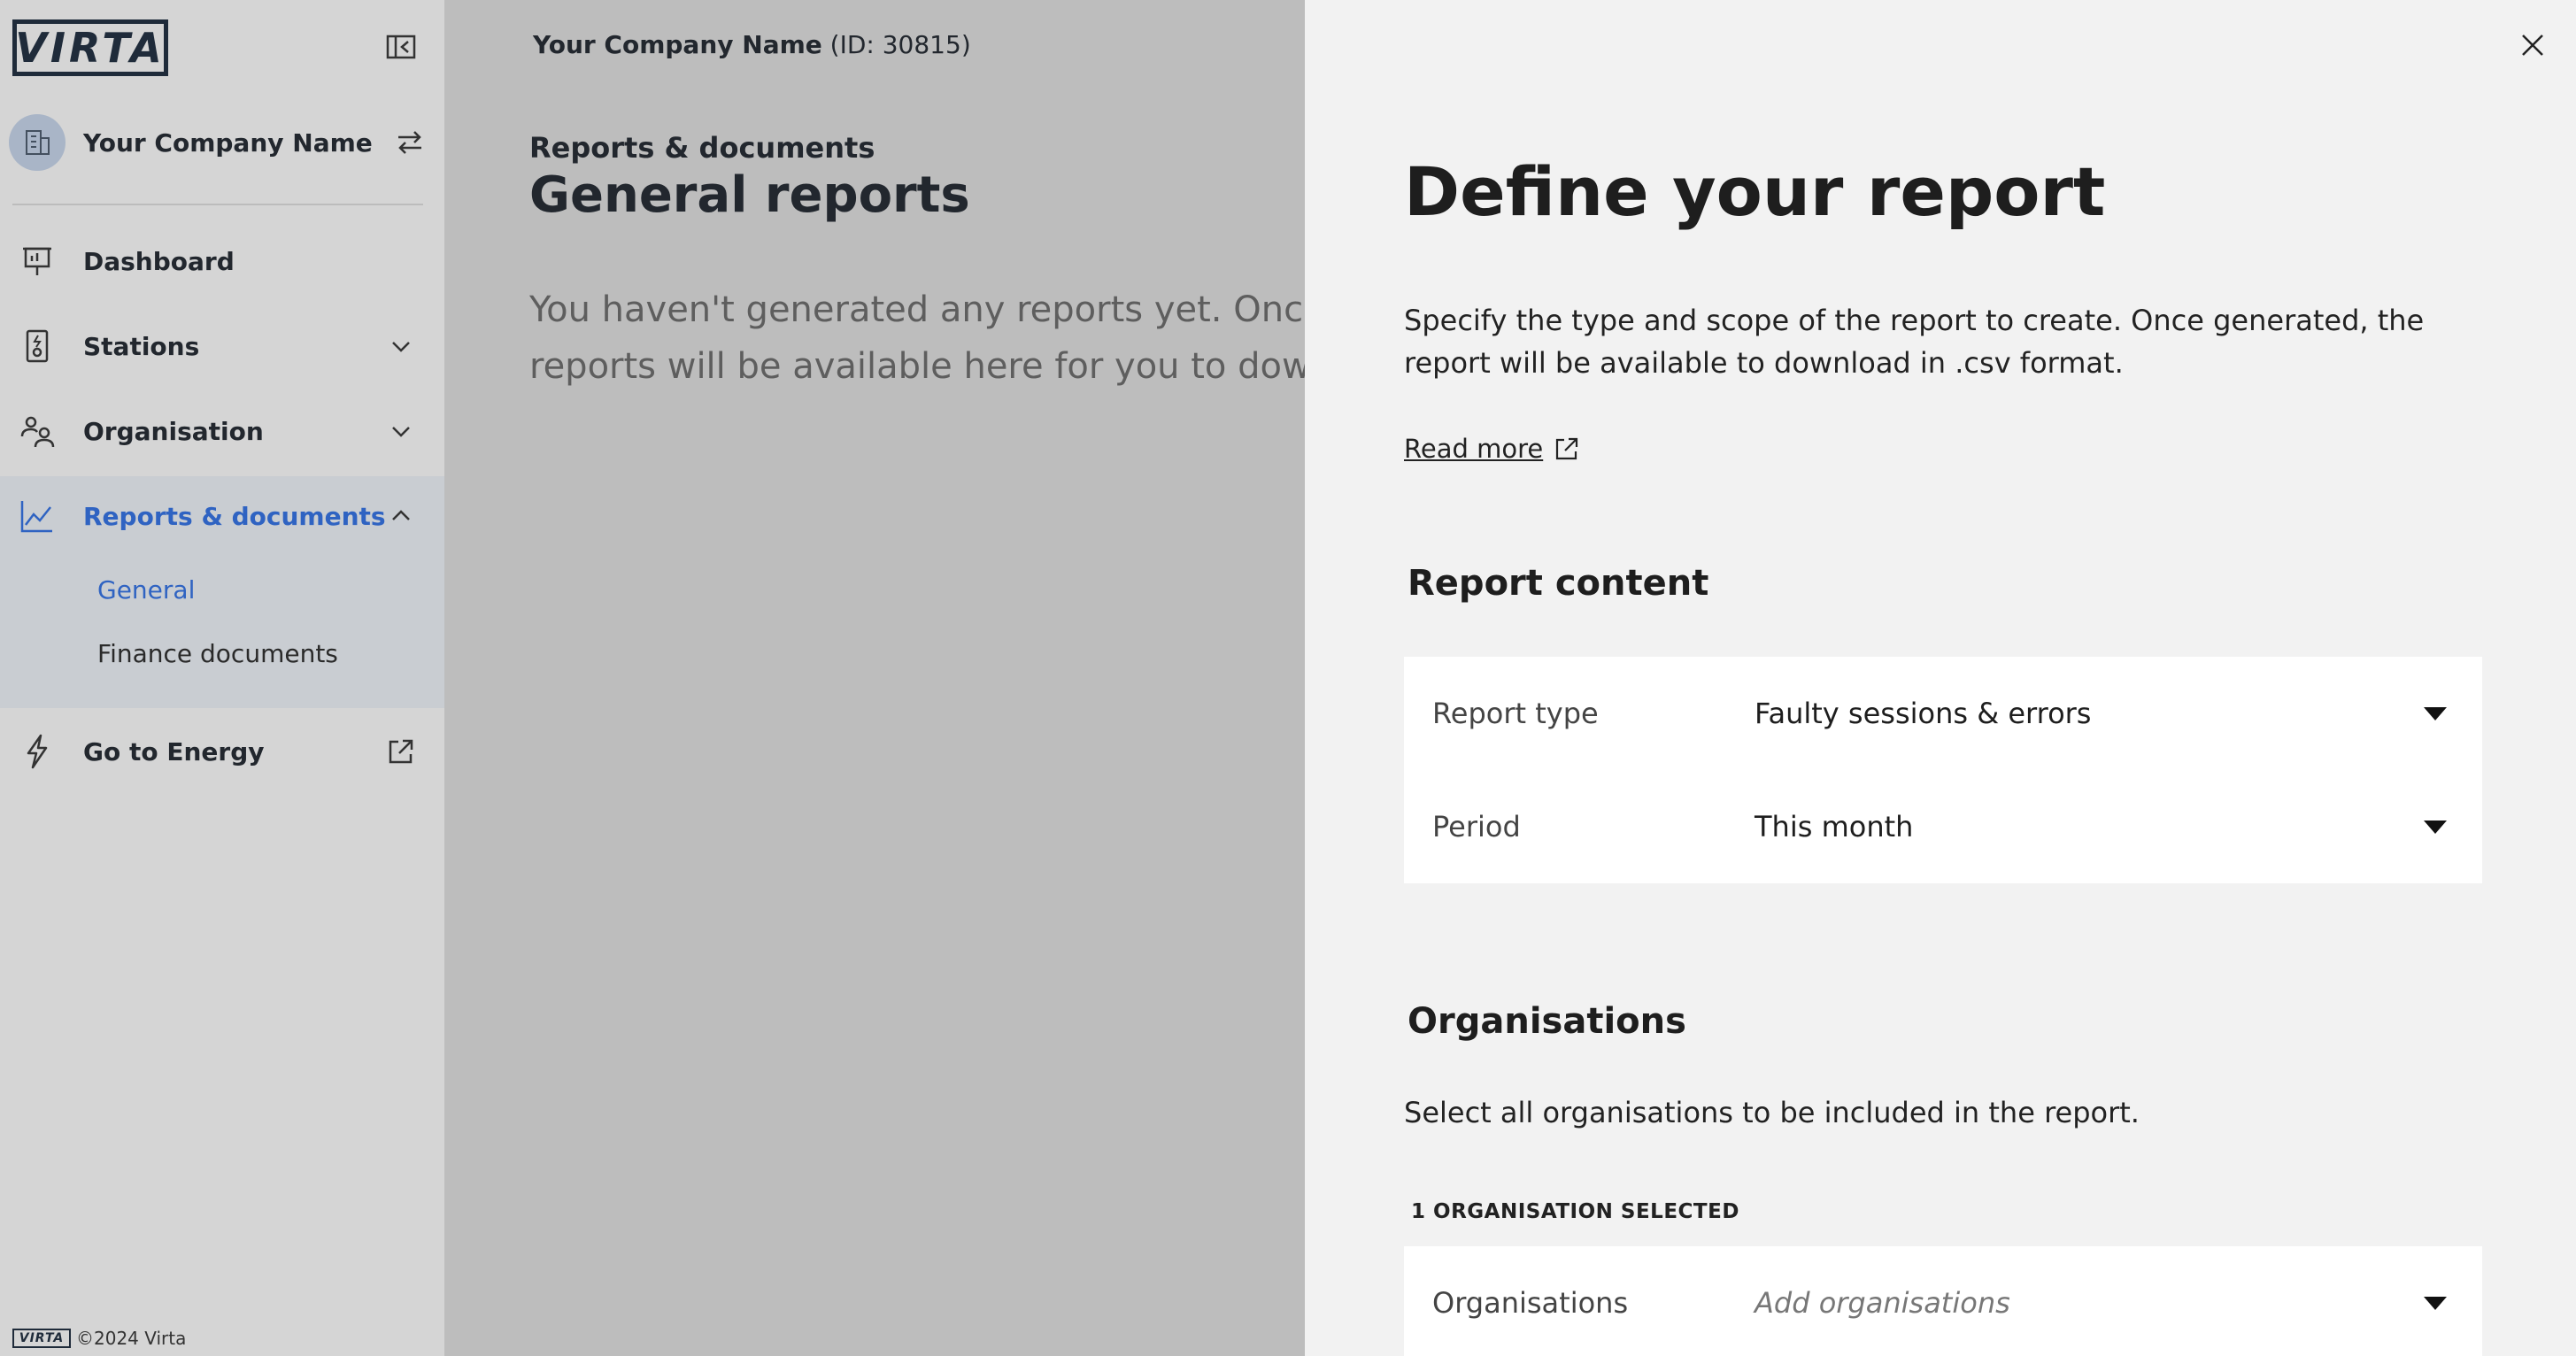 Image resolution: width=2576 pixels, height=1356 pixels. Describe the element at coordinates (2533, 45) in the screenshot. I see `close-icon` at that location.